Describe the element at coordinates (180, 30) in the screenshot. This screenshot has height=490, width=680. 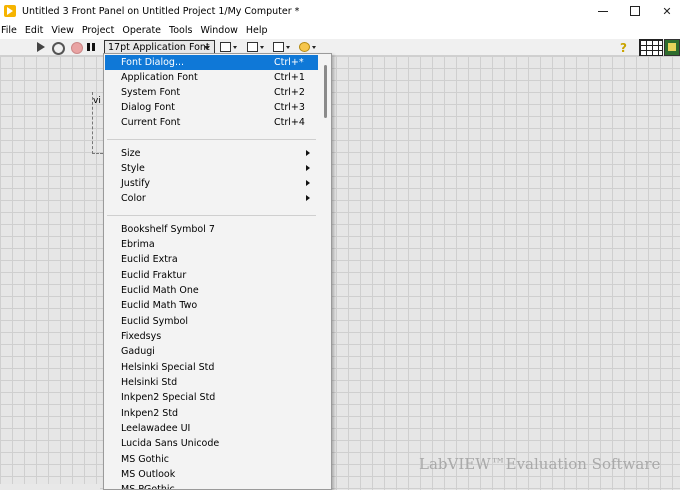
I see `menu-tools: Tools` at that location.